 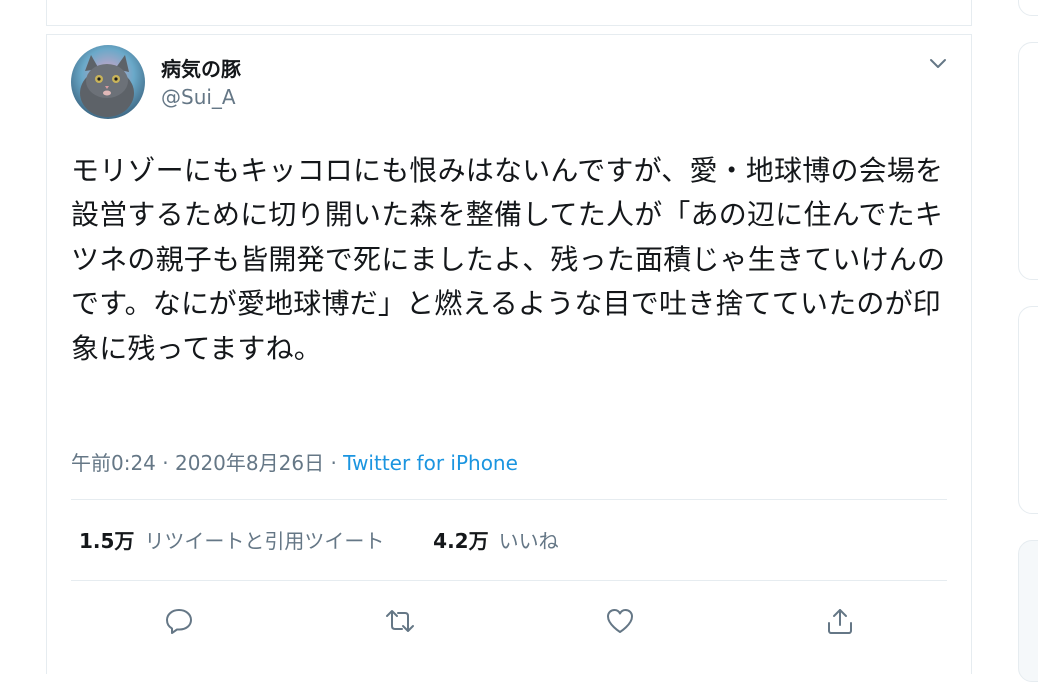 What do you see at coordinates (400, 621) in the screenshot?
I see `retweet-icon` at bounding box center [400, 621].